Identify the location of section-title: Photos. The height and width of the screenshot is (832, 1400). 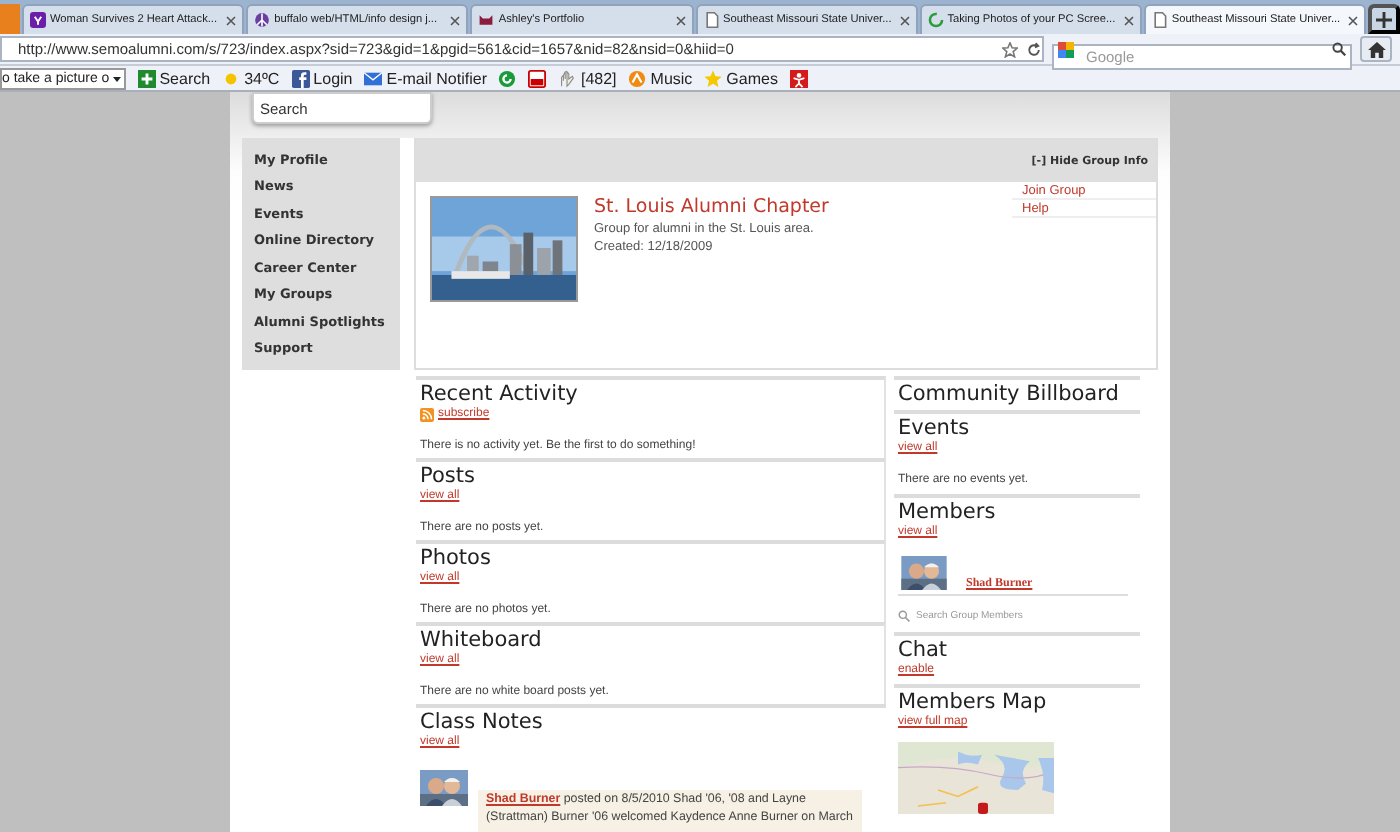
(455, 558).